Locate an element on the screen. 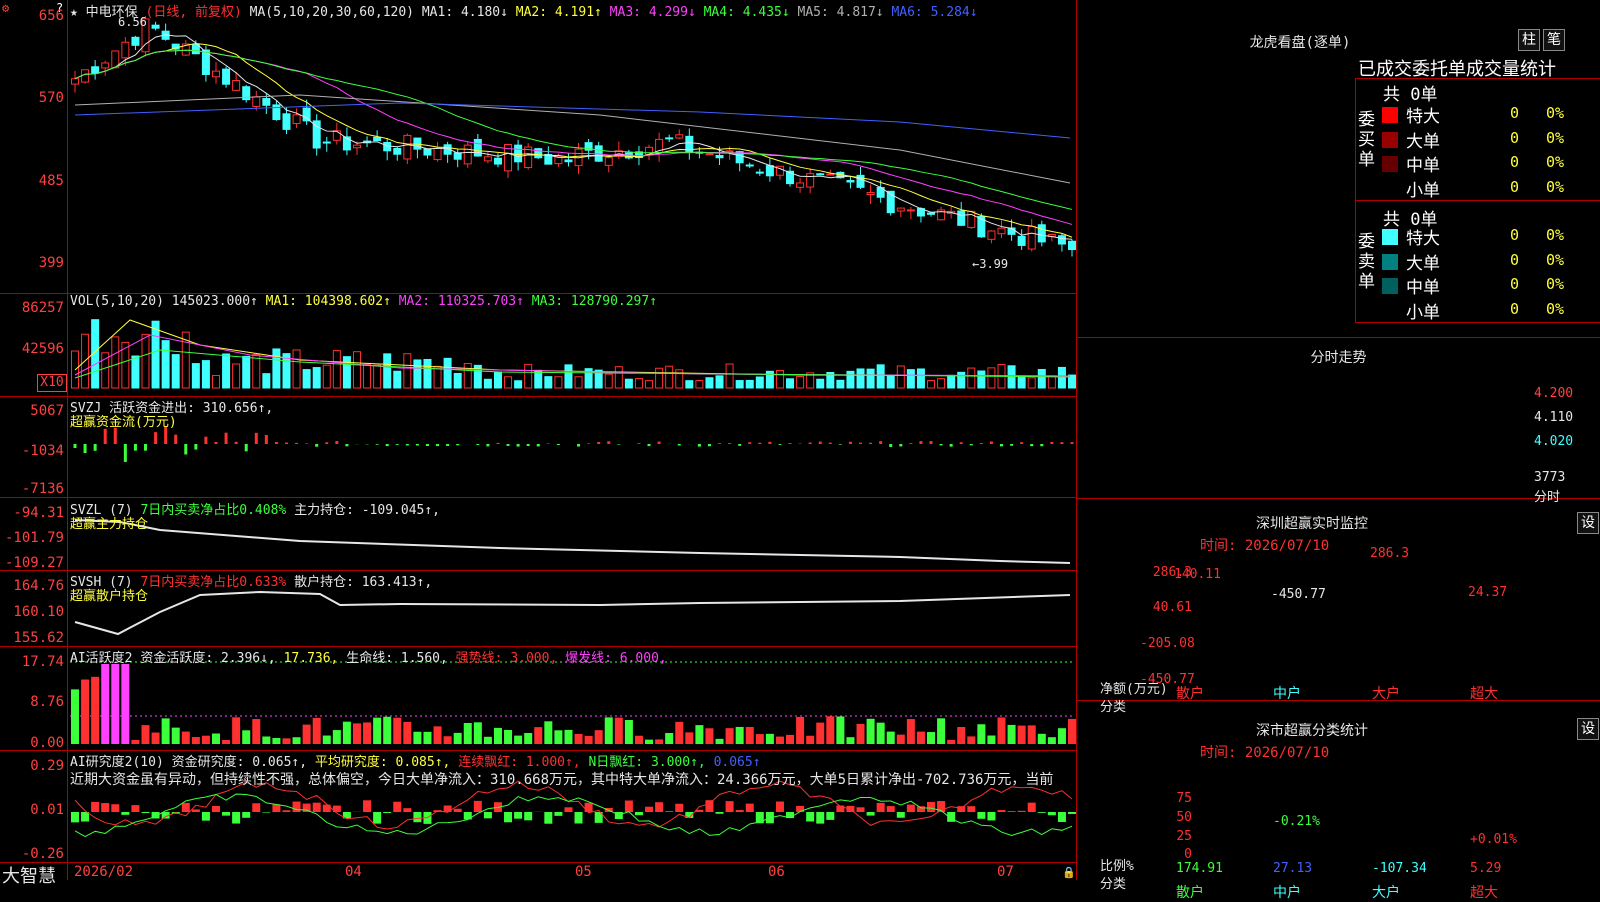  tick-mode-button: 笔 is located at coordinates (1554, 40).